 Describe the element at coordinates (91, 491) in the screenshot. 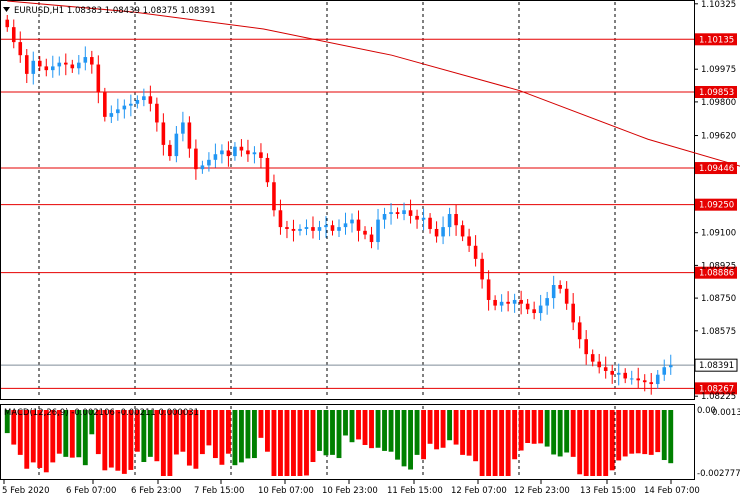

I see `time-tick-label: 6 Feb 07:00` at that location.